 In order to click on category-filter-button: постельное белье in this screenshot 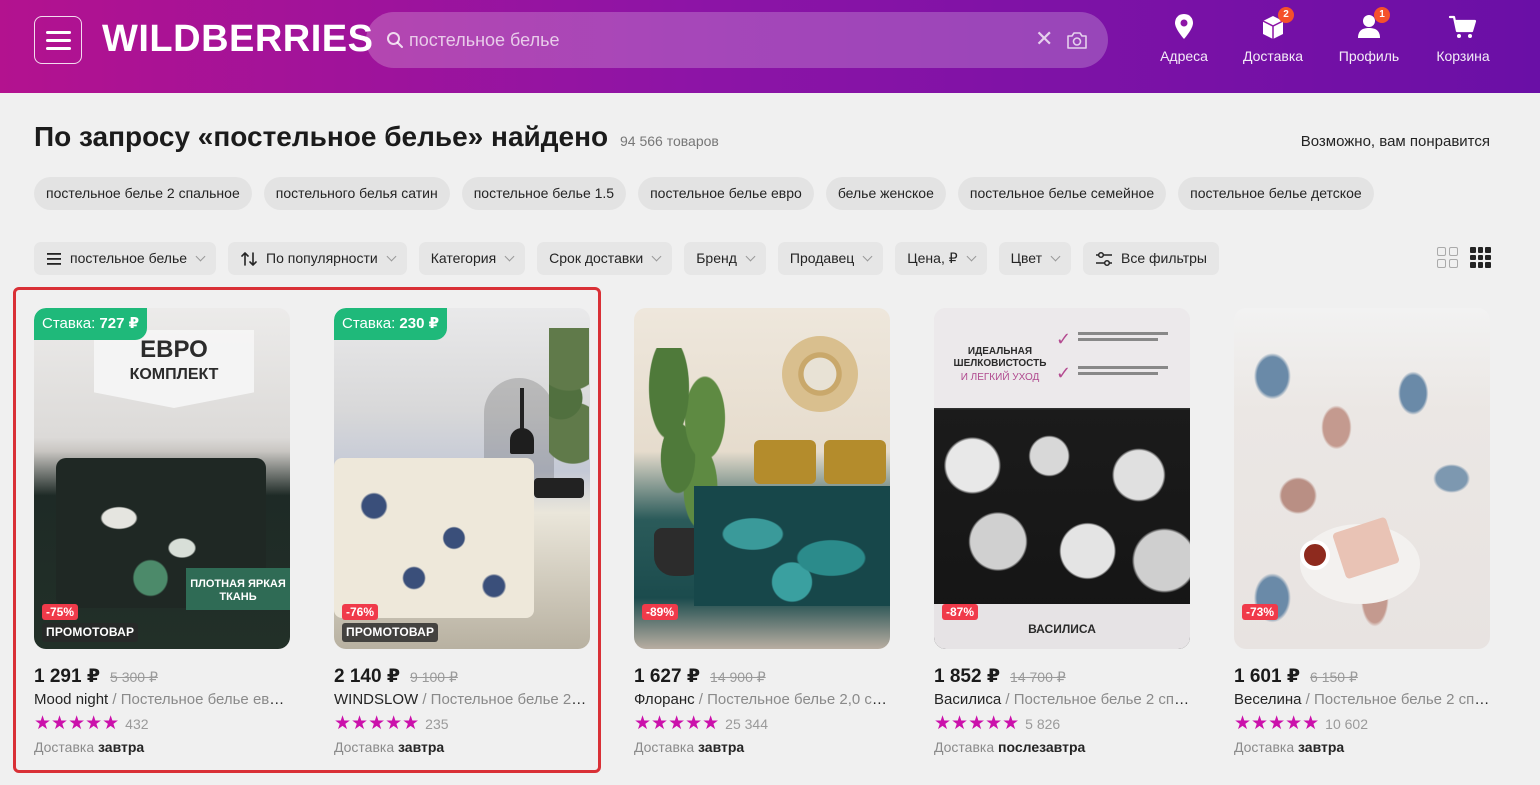, I will do `click(125, 258)`.